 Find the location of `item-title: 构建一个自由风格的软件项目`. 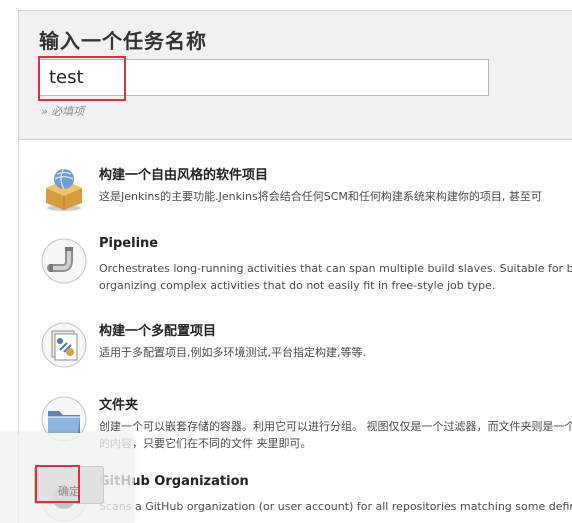

item-title: 构建一个自由风格的软件项目 is located at coordinates (184, 175).